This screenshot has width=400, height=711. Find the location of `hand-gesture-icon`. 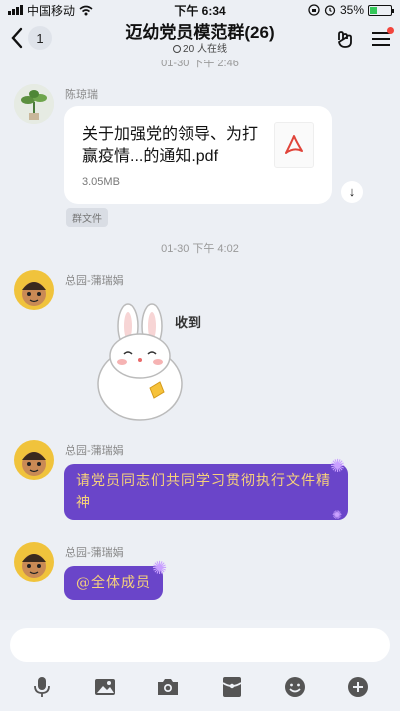

hand-gesture-icon is located at coordinates (345, 39).